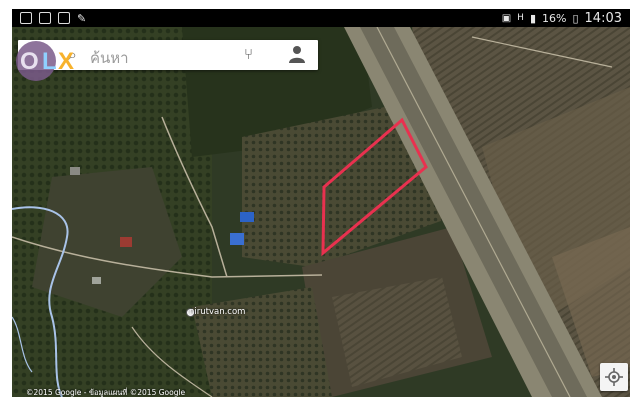 The image size is (640, 402). What do you see at coordinates (45, 18) in the screenshot?
I see `image-notification-icon` at bounding box center [45, 18].